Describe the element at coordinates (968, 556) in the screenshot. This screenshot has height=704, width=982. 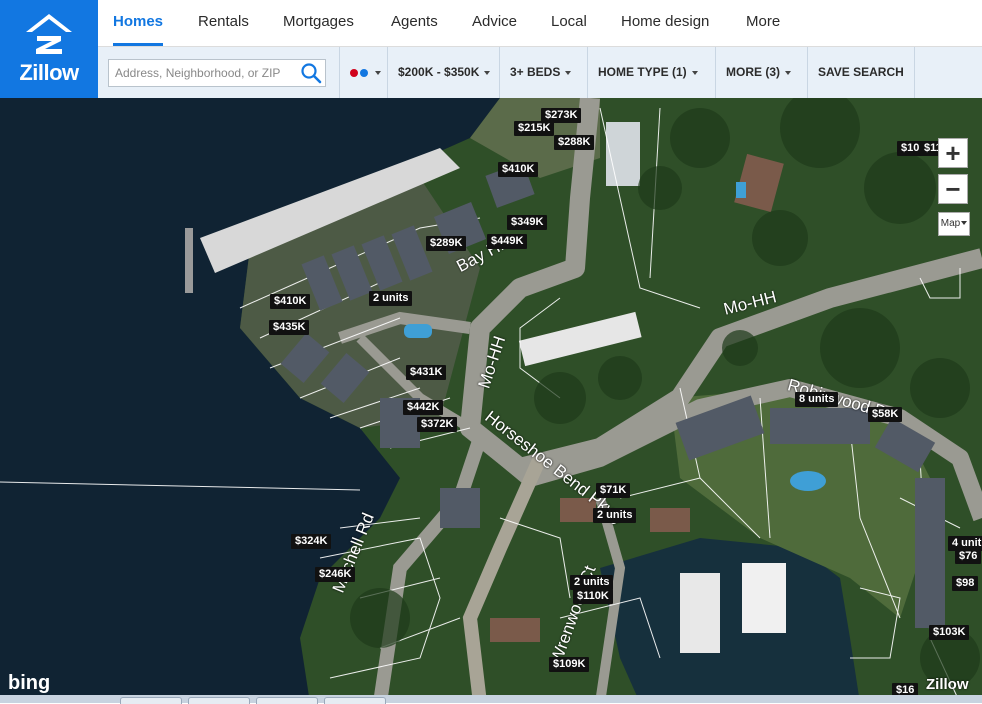
I see `price-marker: $76` at that location.